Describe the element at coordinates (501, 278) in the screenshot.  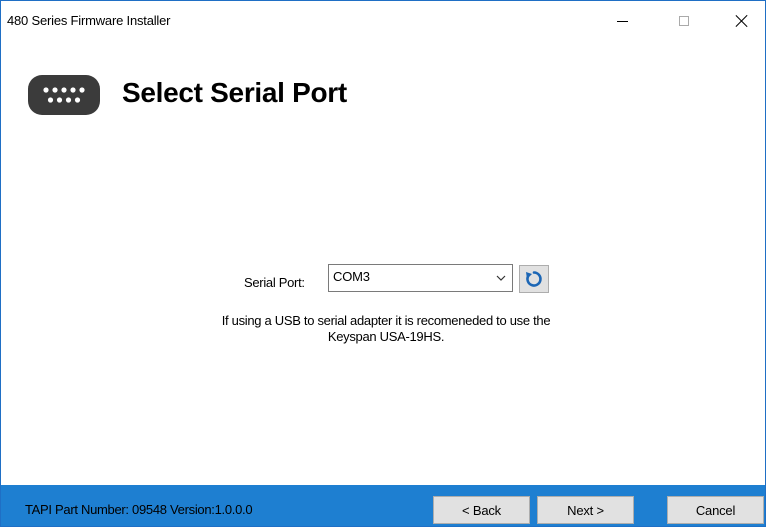
I see `chevron-down-icon` at that location.